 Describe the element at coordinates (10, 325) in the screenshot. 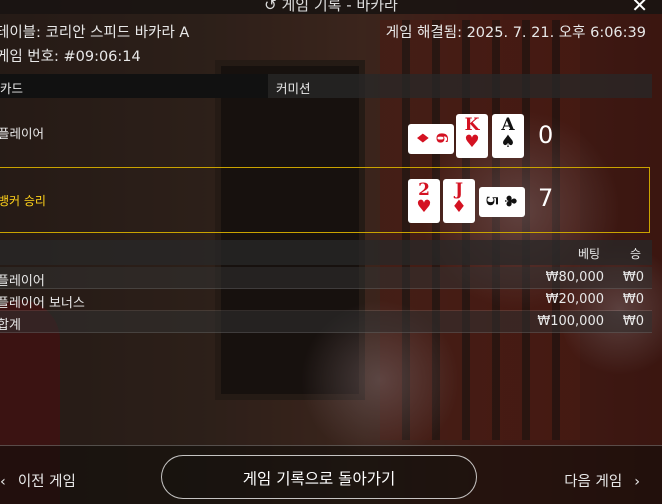

I see `total-label: 합계` at that location.